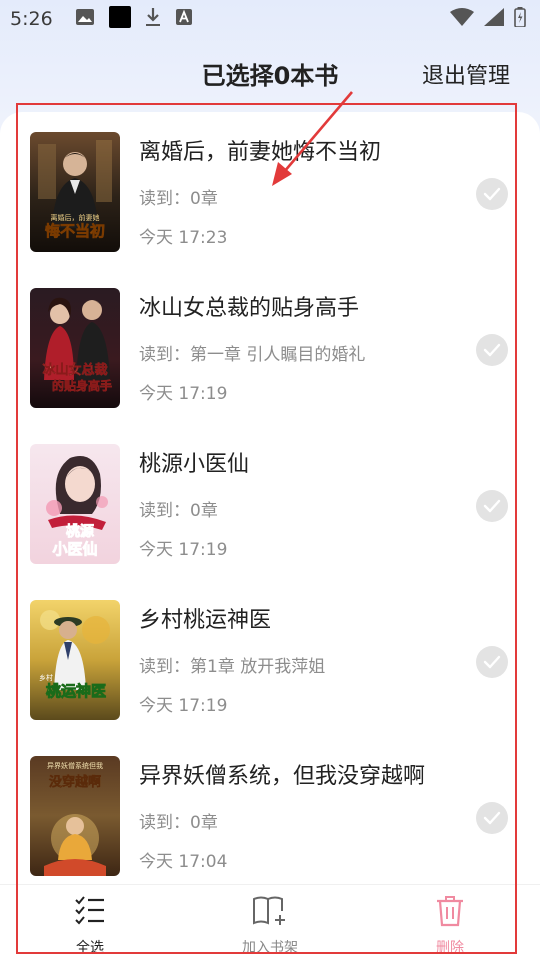 Image resolution: width=540 pixels, height=960 pixels. Describe the element at coordinates (75, 231) in the screenshot. I see `cover-title: 悔不当初` at that location.